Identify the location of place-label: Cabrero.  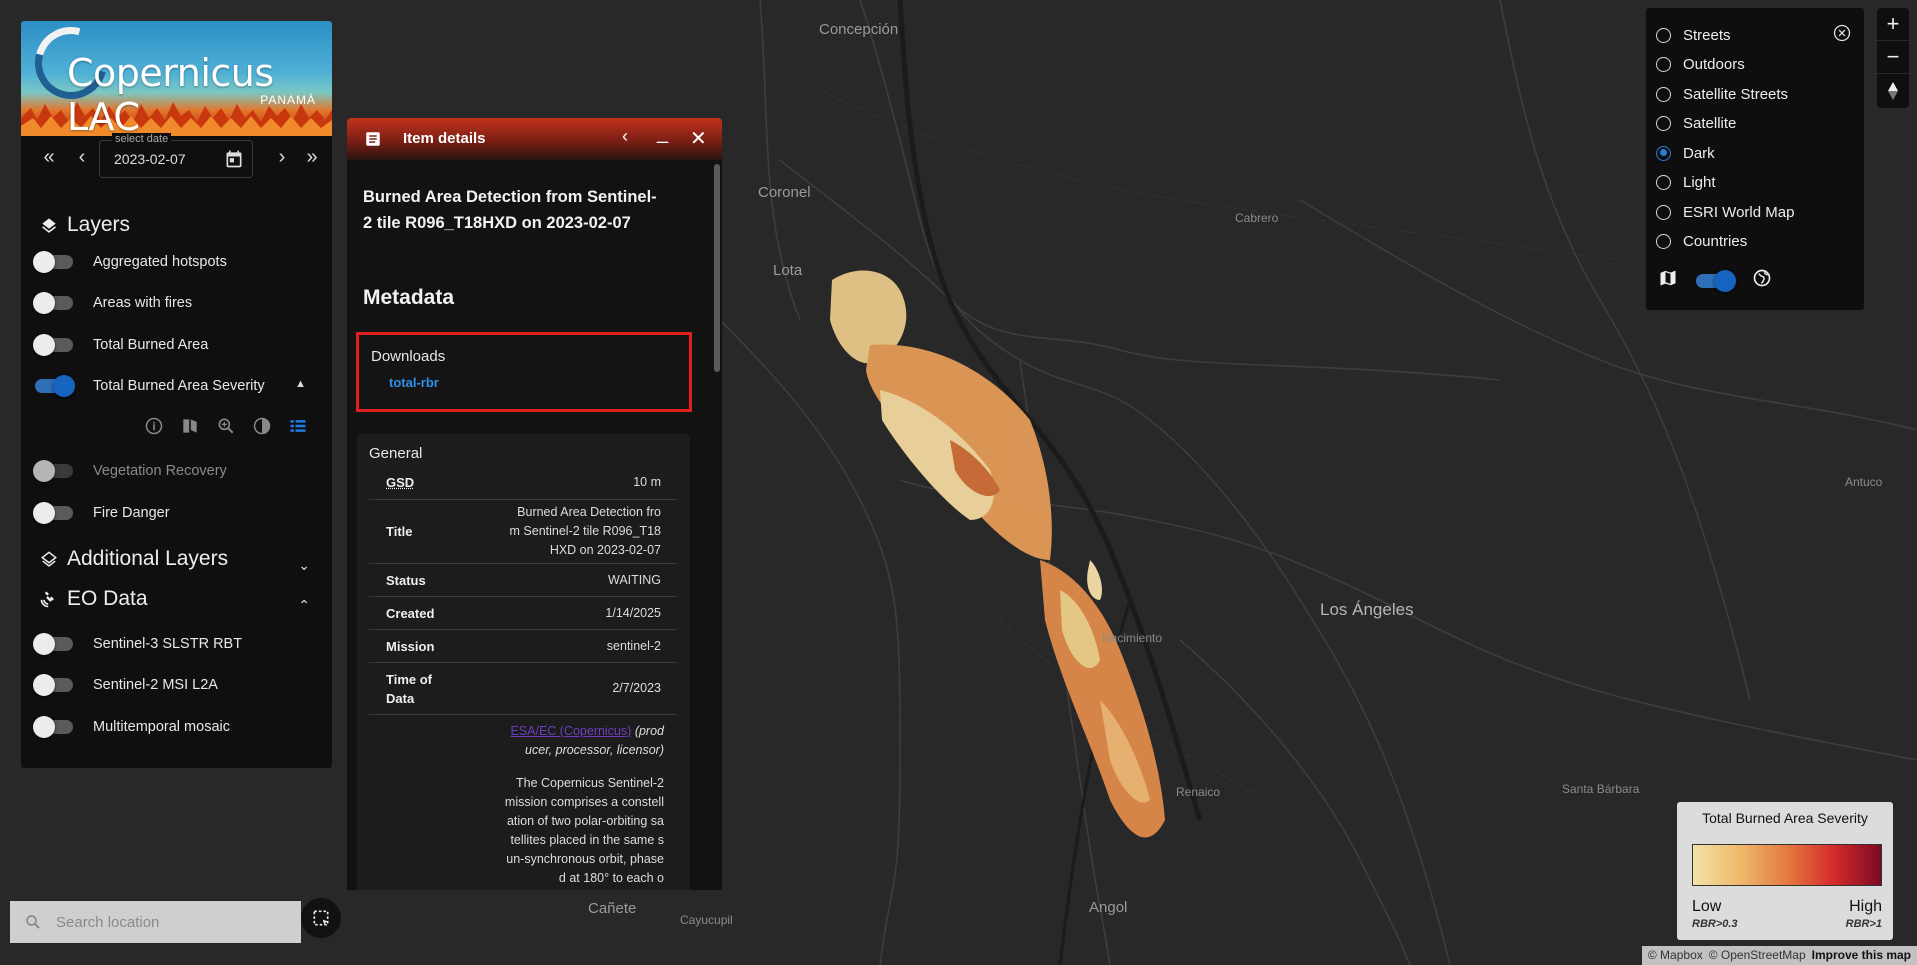
(1257, 218).